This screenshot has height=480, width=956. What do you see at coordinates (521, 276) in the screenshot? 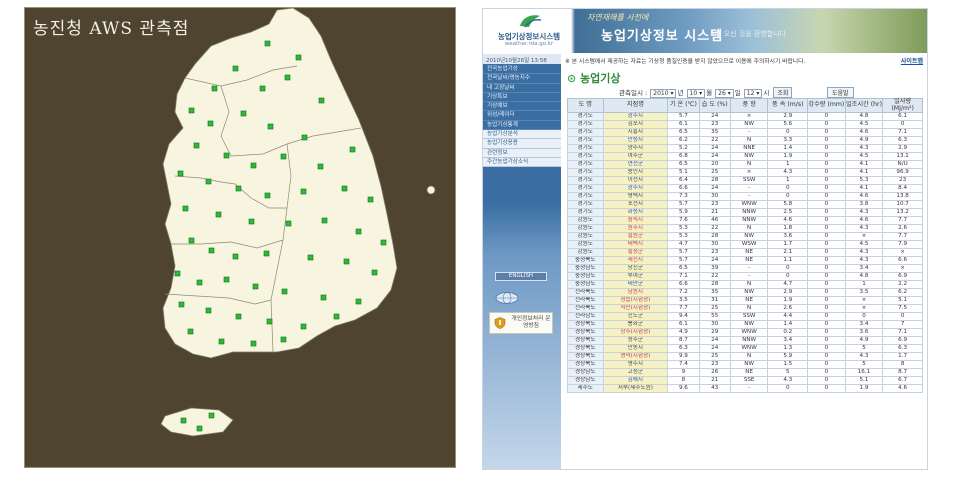
I see `english-button: ENGLISH` at bounding box center [521, 276].